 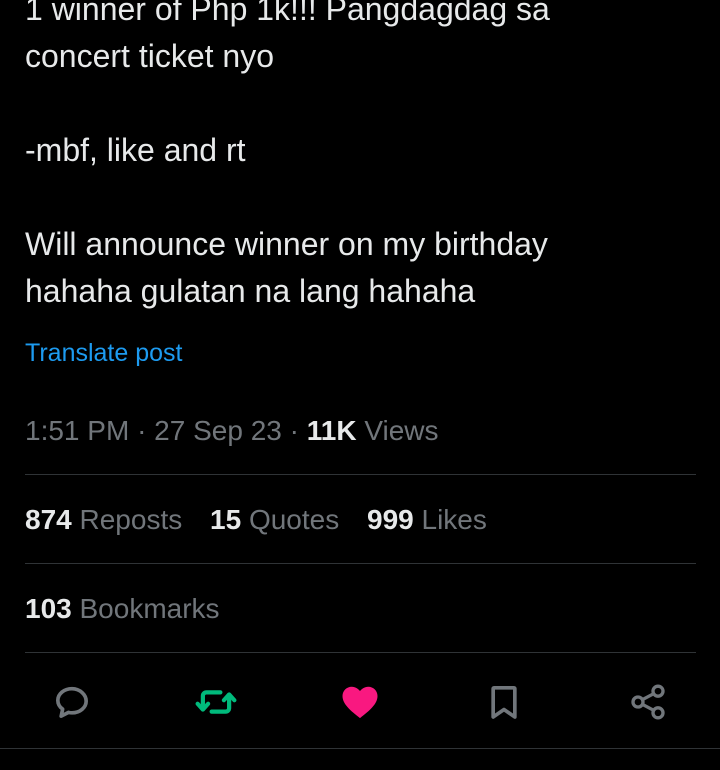 I want to click on post-text-line: -mbf, like and rt, so click(x=135, y=150).